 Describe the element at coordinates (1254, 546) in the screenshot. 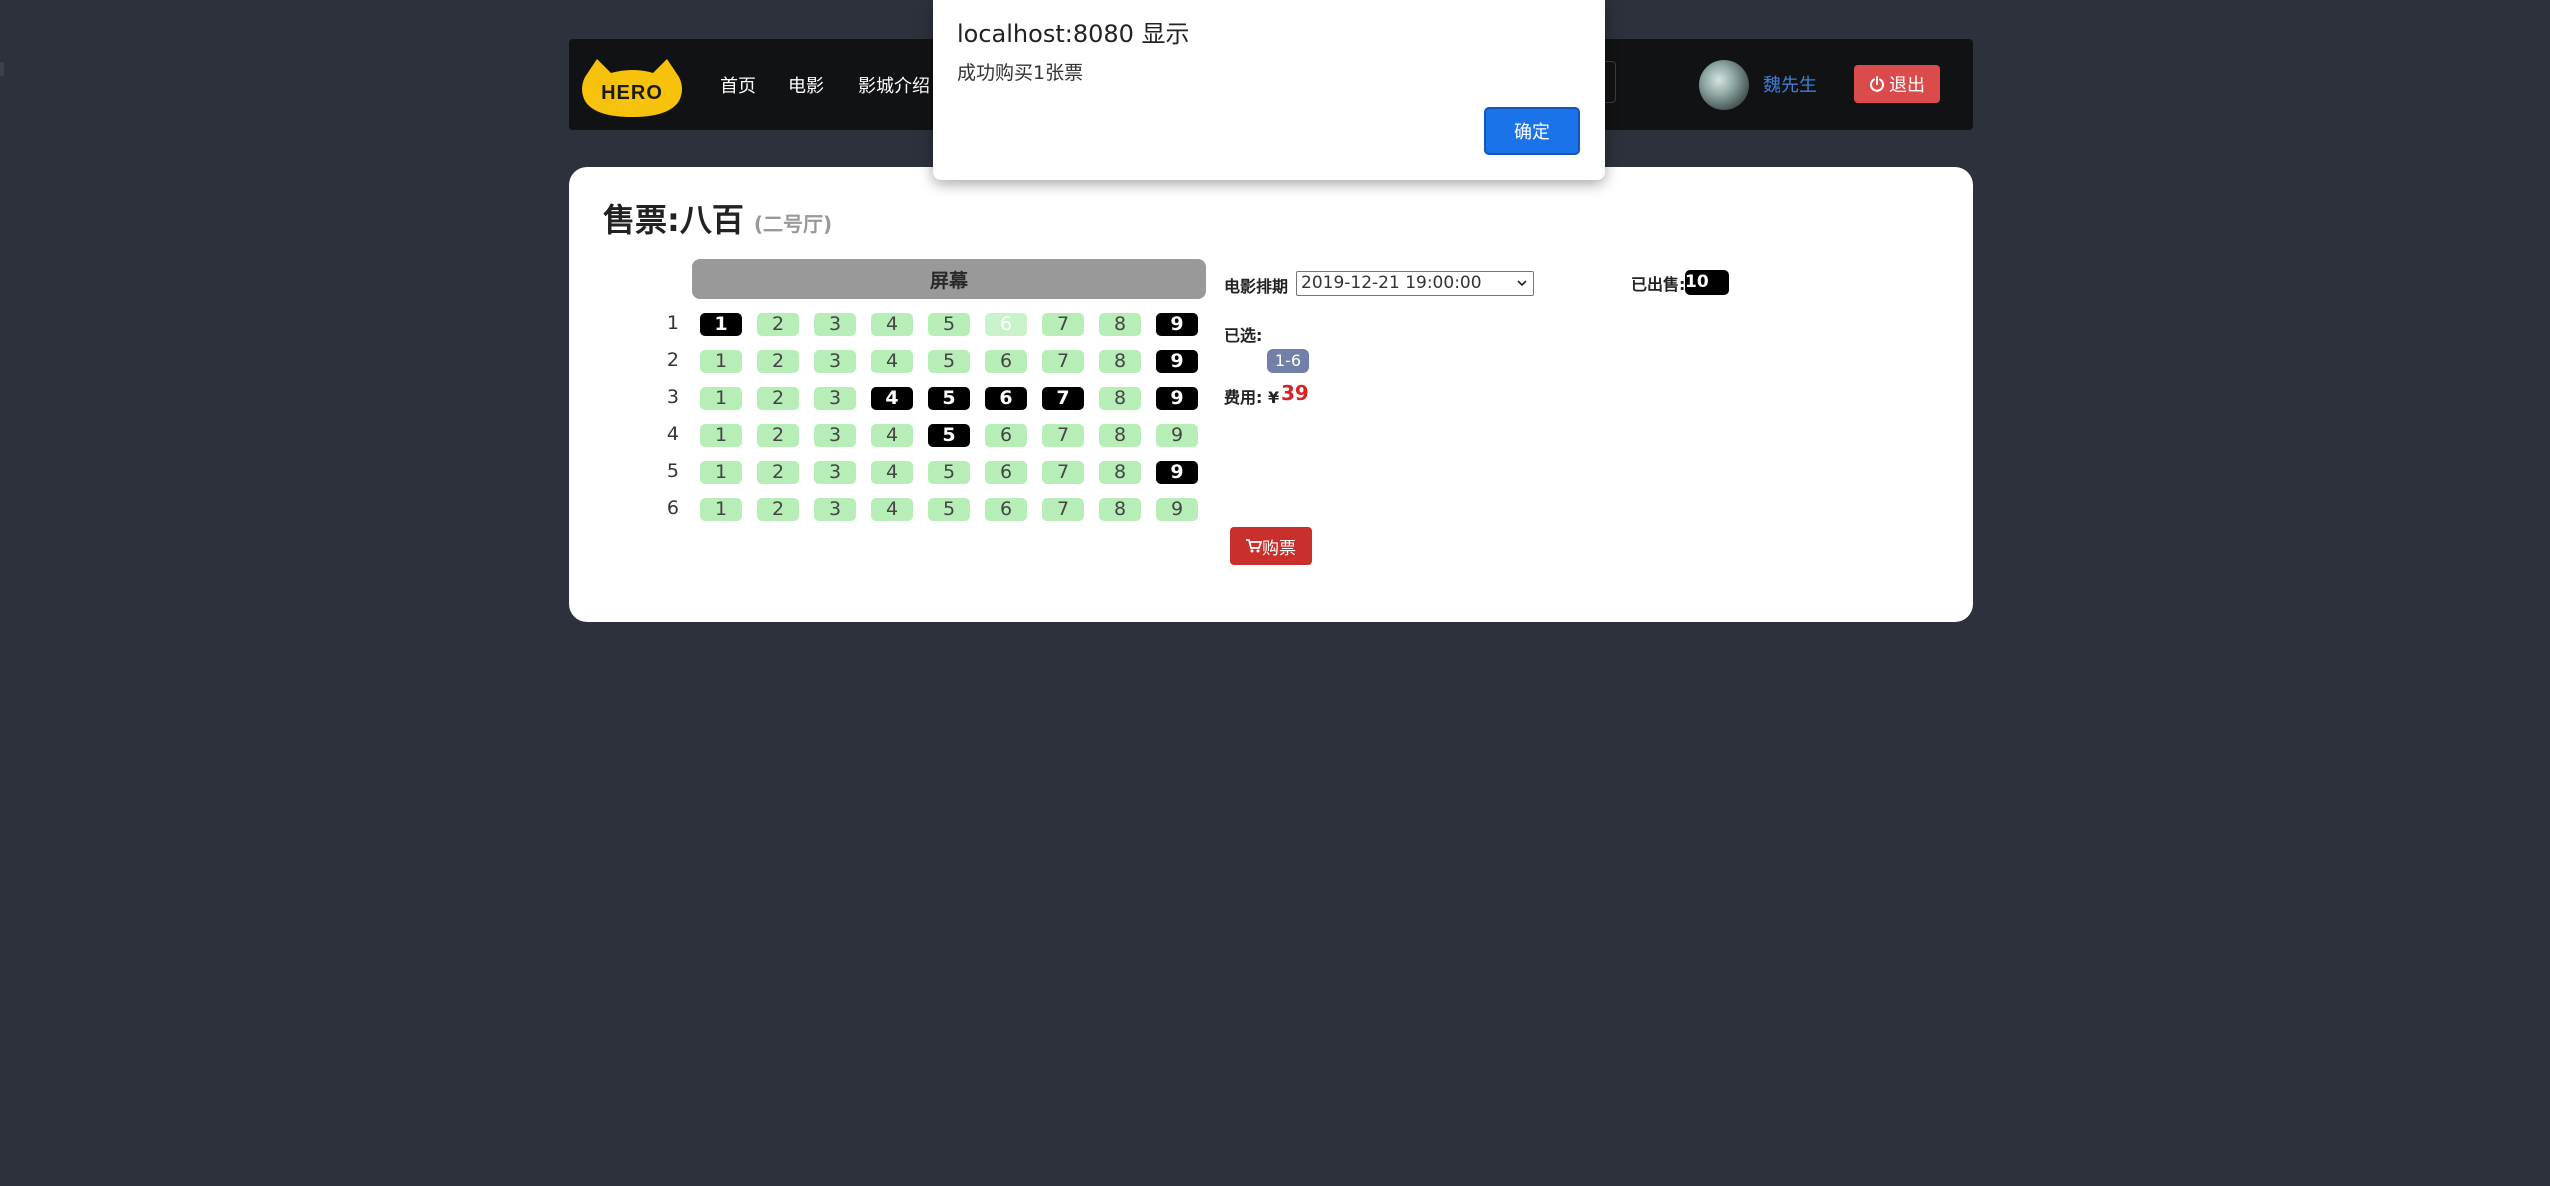

I see `cart-icon` at that location.